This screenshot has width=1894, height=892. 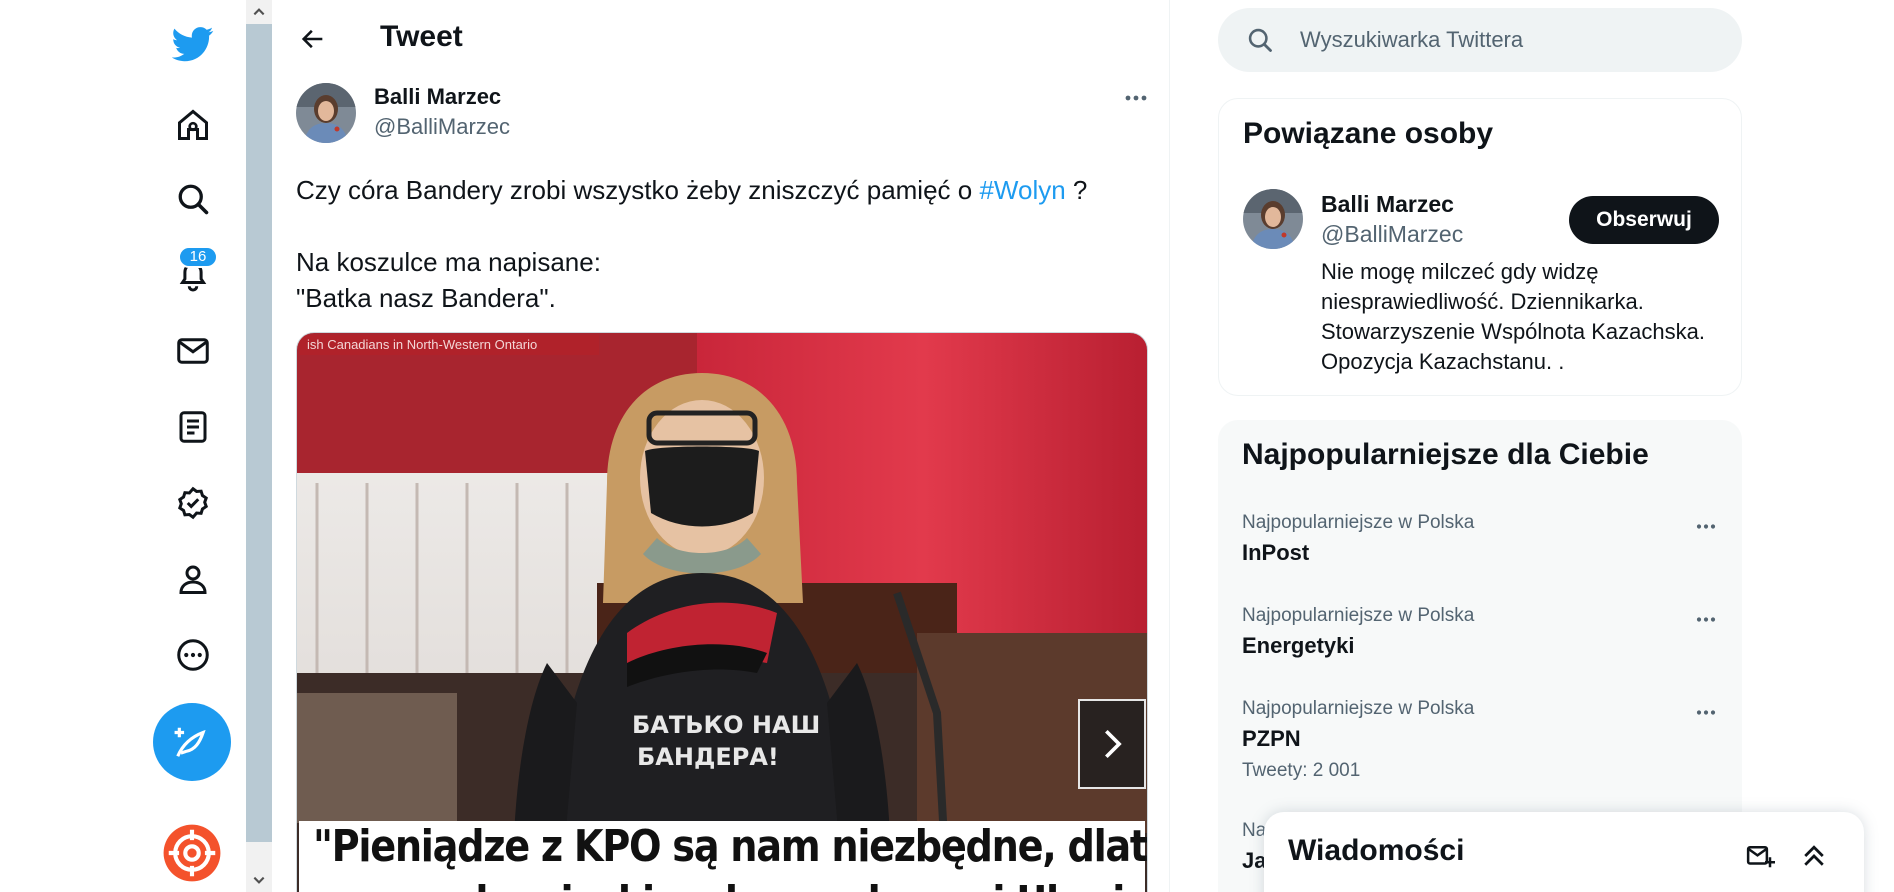 What do you see at coordinates (193, 199) in the screenshot?
I see `explore-icon` at bounding box center [193, 199].